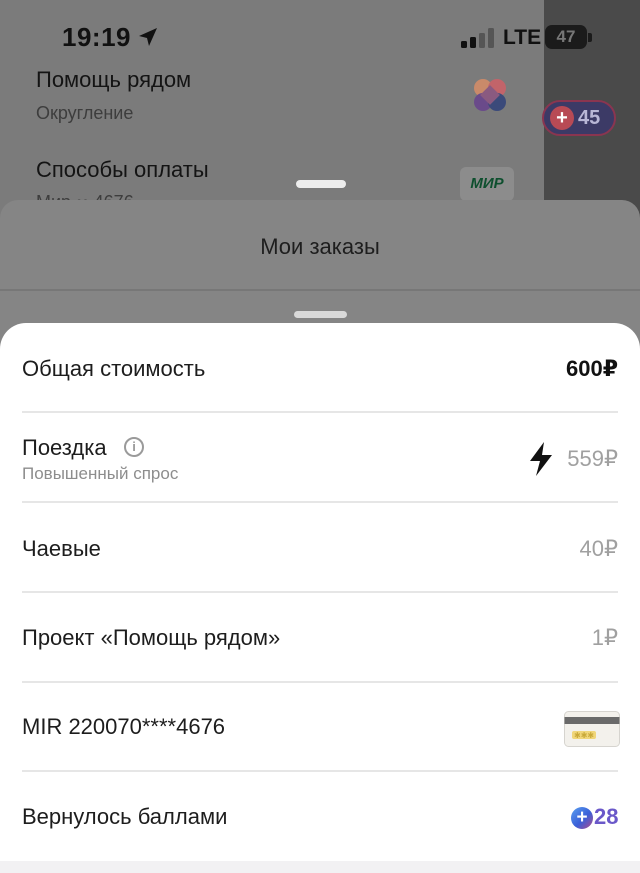 Image resolution: width=640 pixels, height=873 pixels. I want to click on plus-icon: +, so click(562, 118).